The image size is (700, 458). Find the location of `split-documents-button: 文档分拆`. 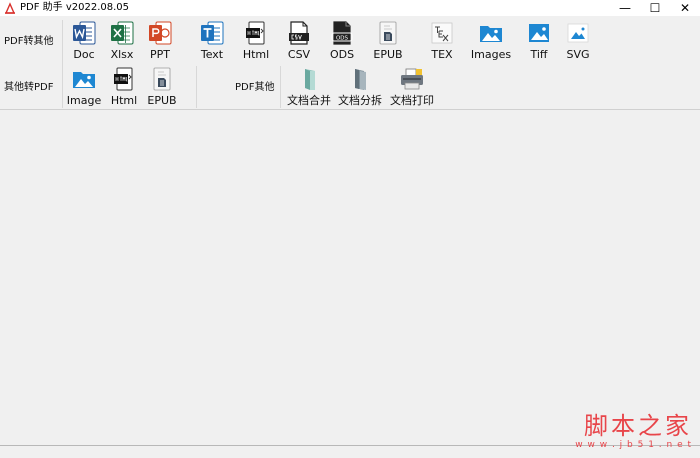

split-documents-button: 文档分拆 is located at coordinates (360, 88).